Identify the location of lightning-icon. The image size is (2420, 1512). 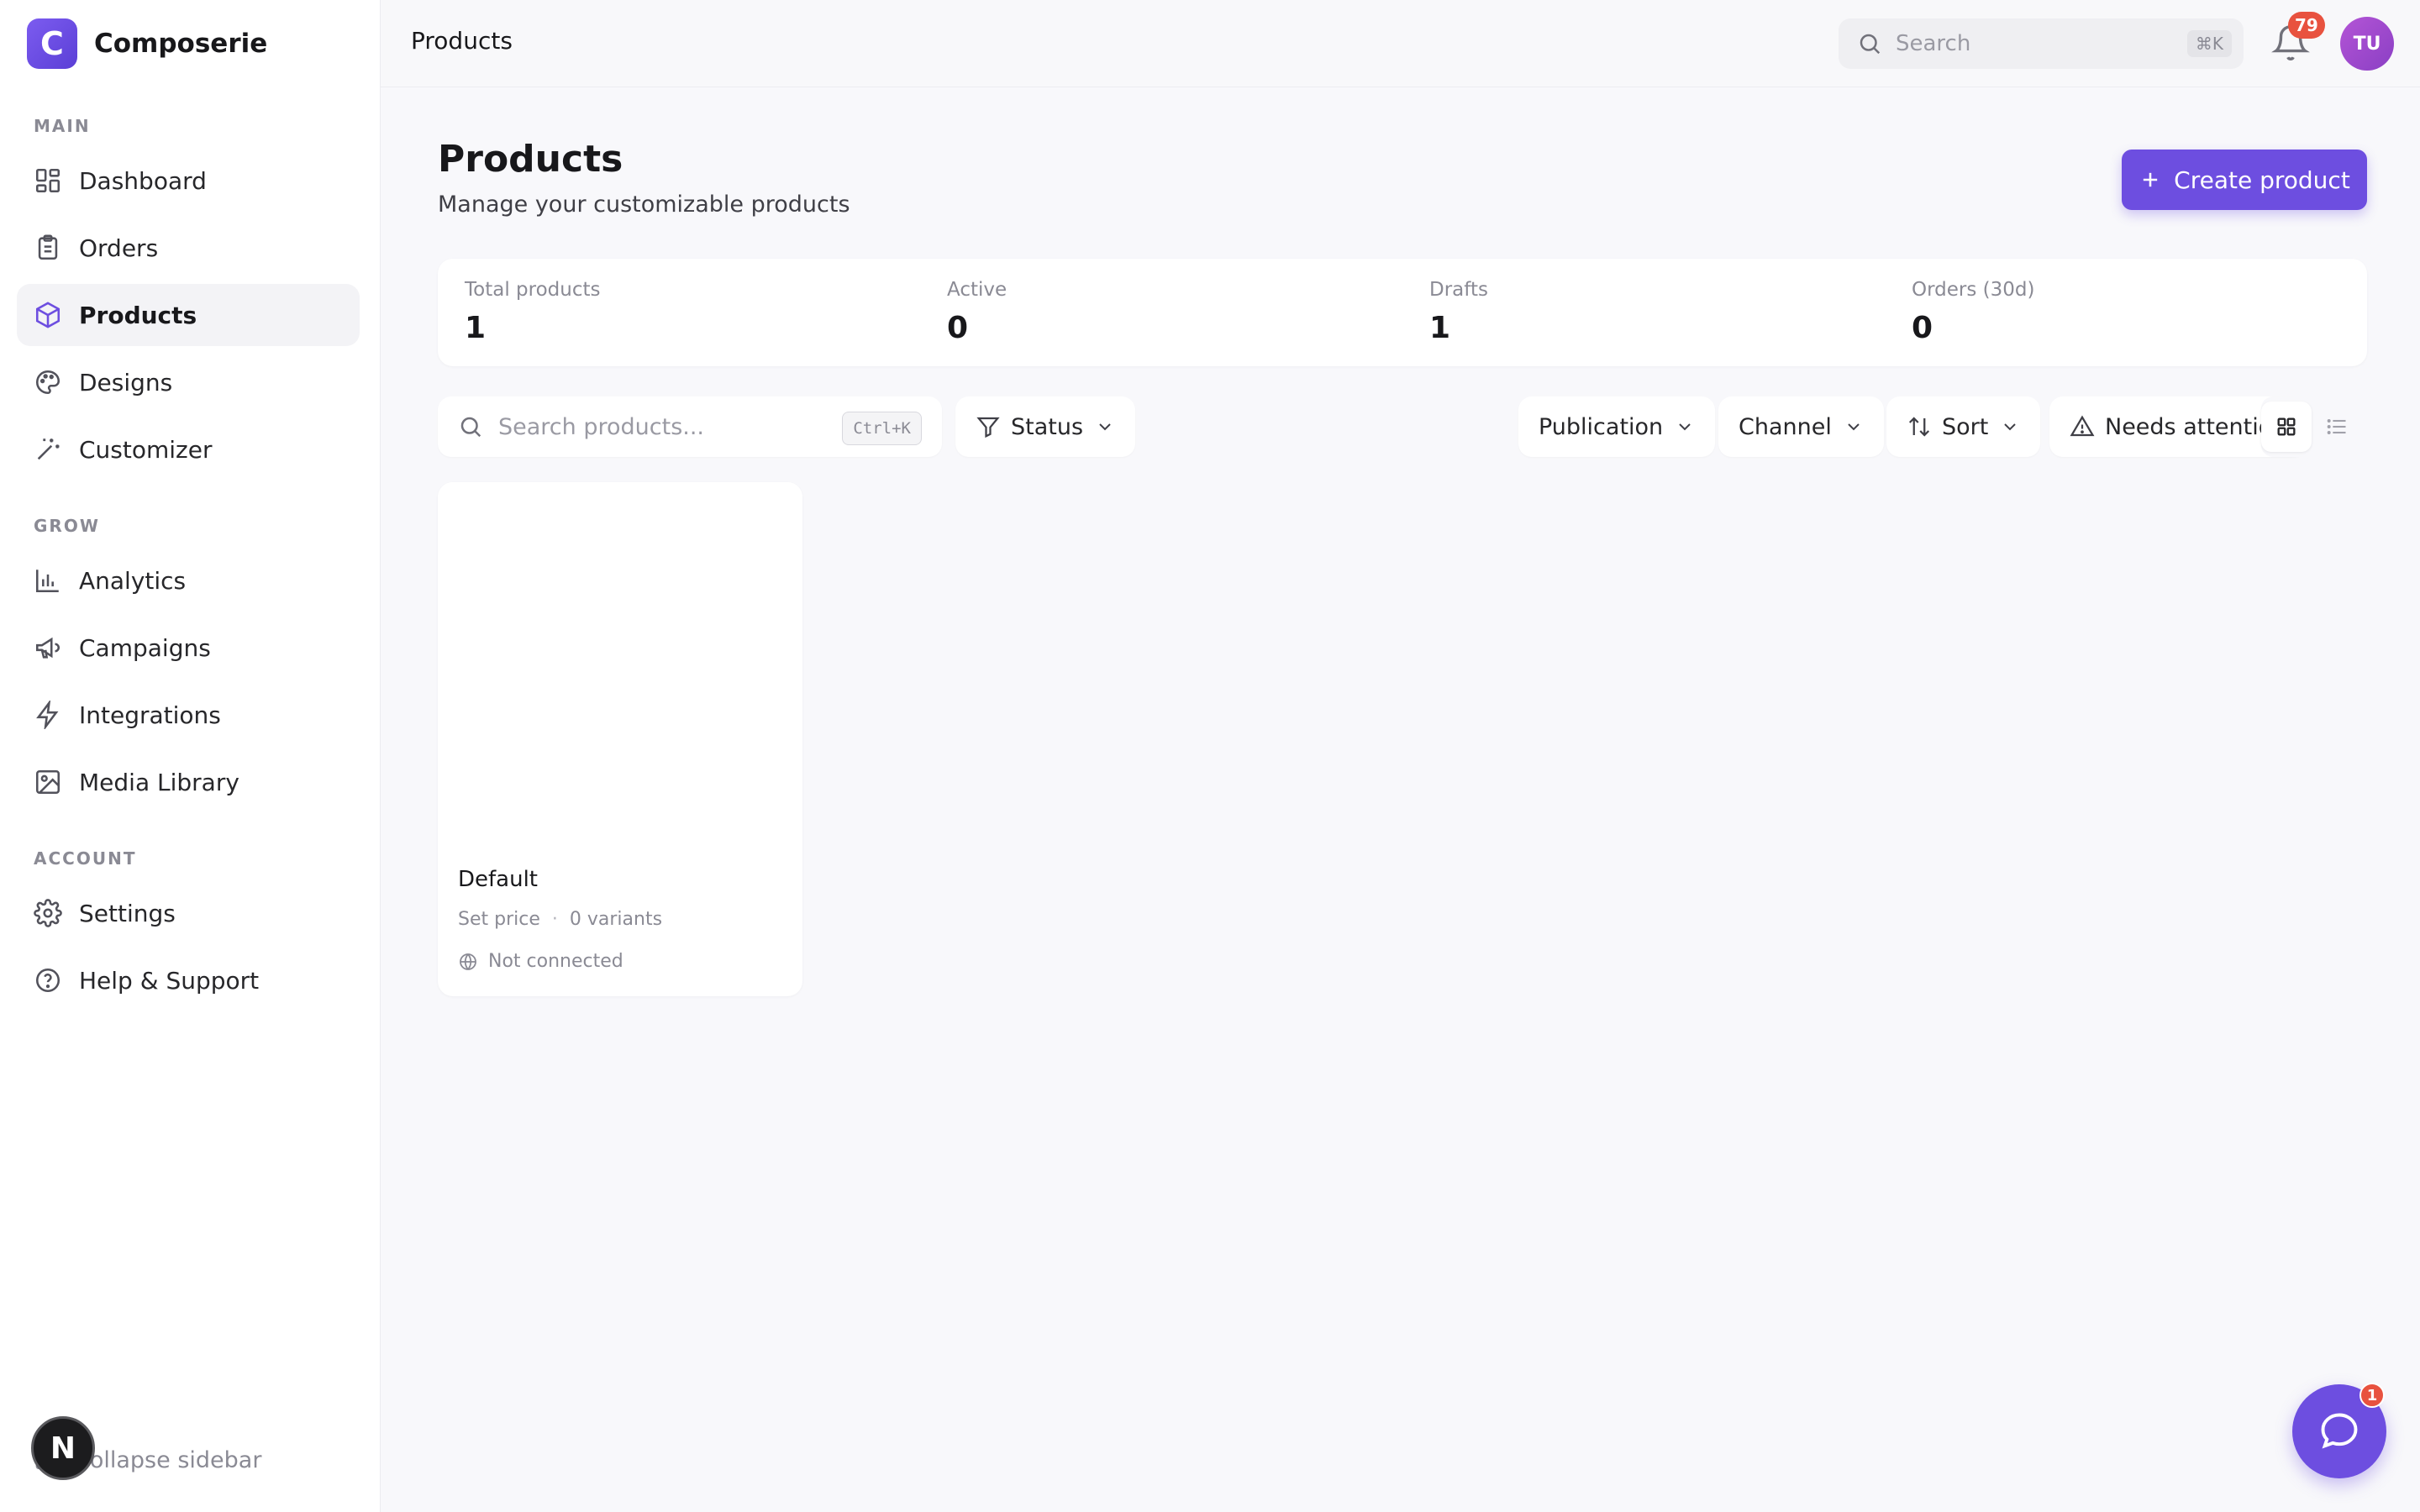
(47, 715).